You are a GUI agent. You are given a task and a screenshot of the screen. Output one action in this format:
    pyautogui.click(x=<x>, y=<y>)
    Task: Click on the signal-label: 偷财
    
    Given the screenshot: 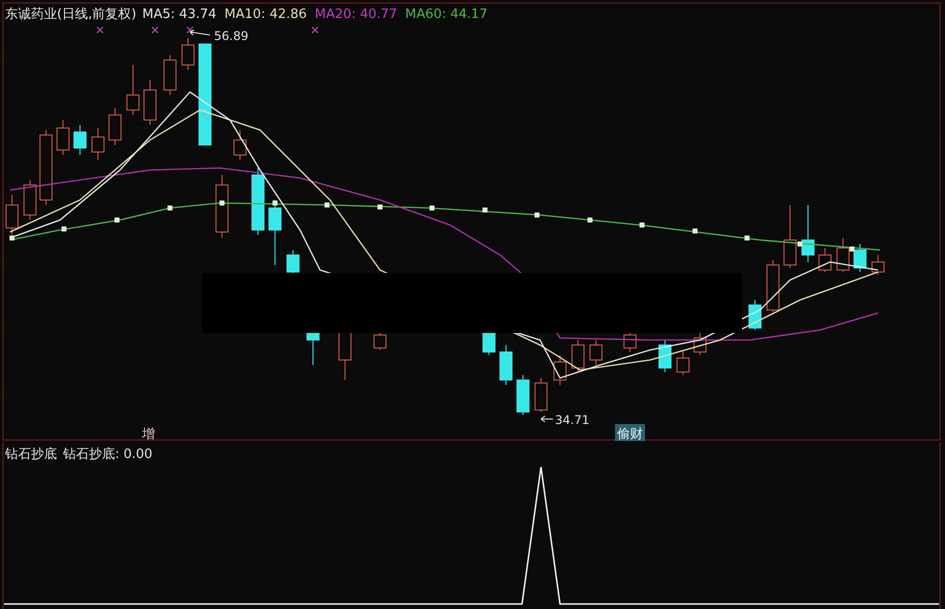 What is the action you would take?
    pyautogui.click(x=630, y=433)
    